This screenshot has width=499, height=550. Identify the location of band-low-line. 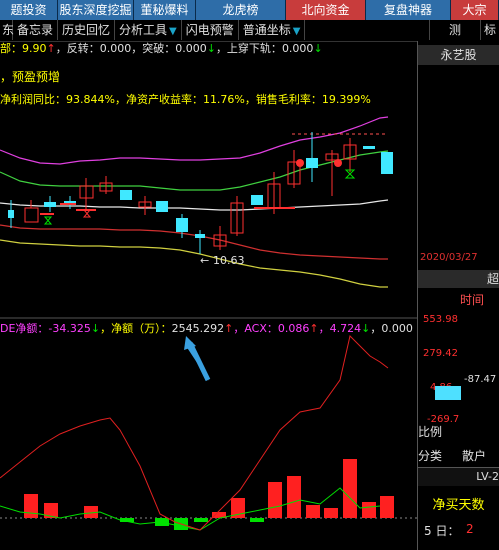
(194, 242).